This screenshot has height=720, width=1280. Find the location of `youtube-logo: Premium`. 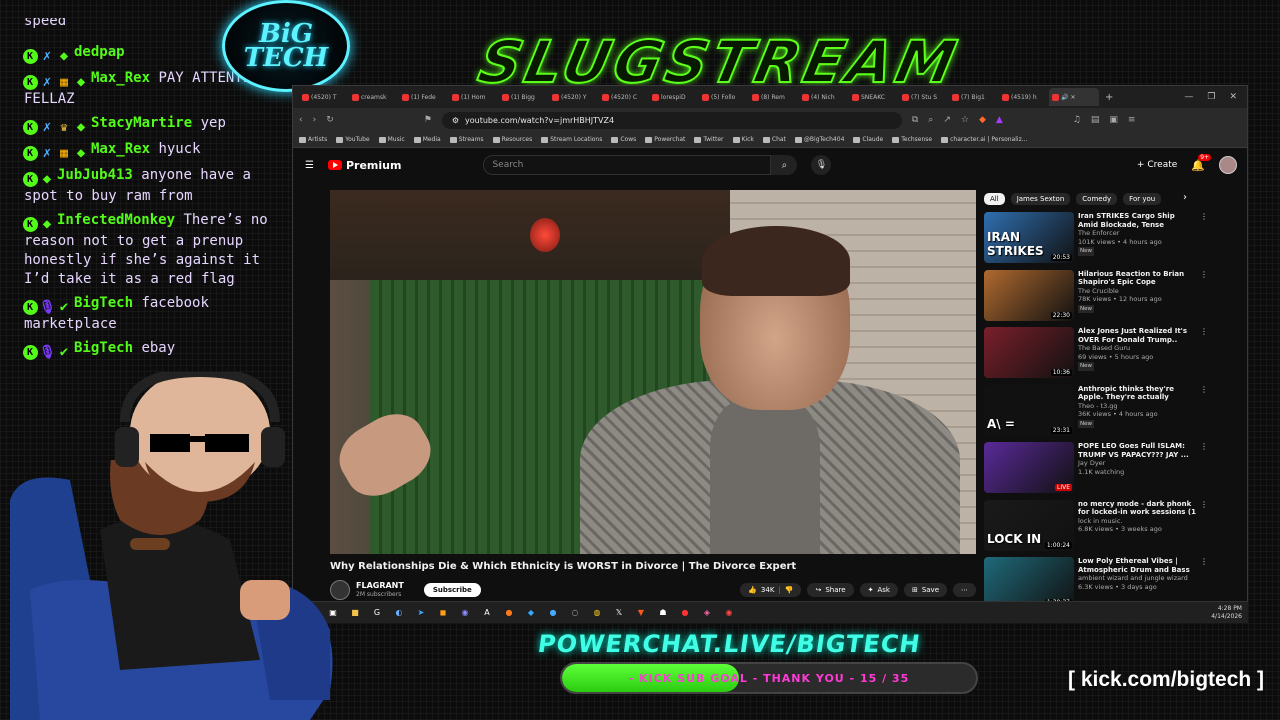

youtube-logo: Premium is located at coordinates (364, 165).